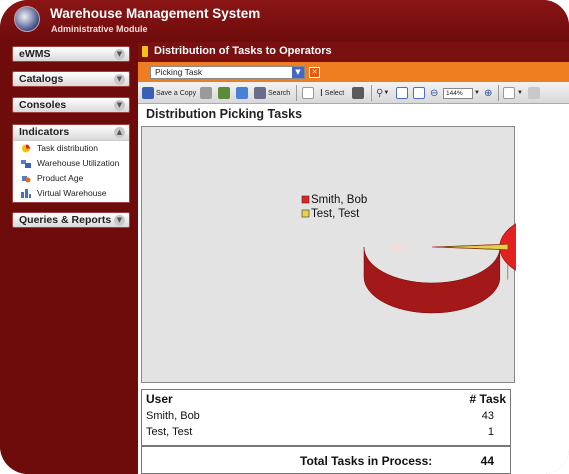 The image size is (569, 474). What do you see at coordinates (176, 93) in the screenshot?
I see `save-copy-label: Save a Copy` at bounding box center [176, 93].